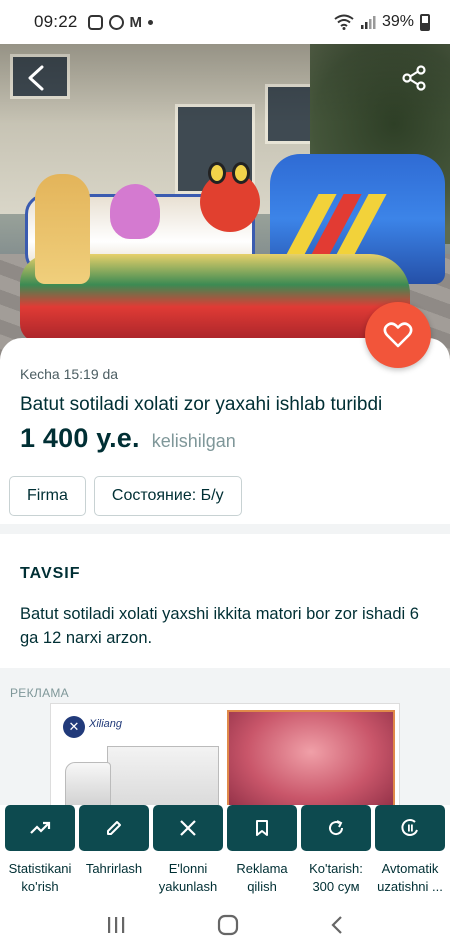 The image size is (450, 950). I want to click on system-navigation-bar, so click(225, 925).